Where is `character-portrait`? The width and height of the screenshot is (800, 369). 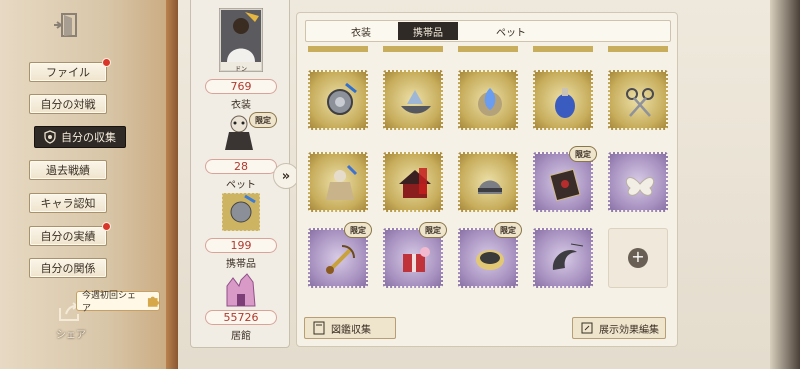 character-portrait is located at coordinates (241, 40).